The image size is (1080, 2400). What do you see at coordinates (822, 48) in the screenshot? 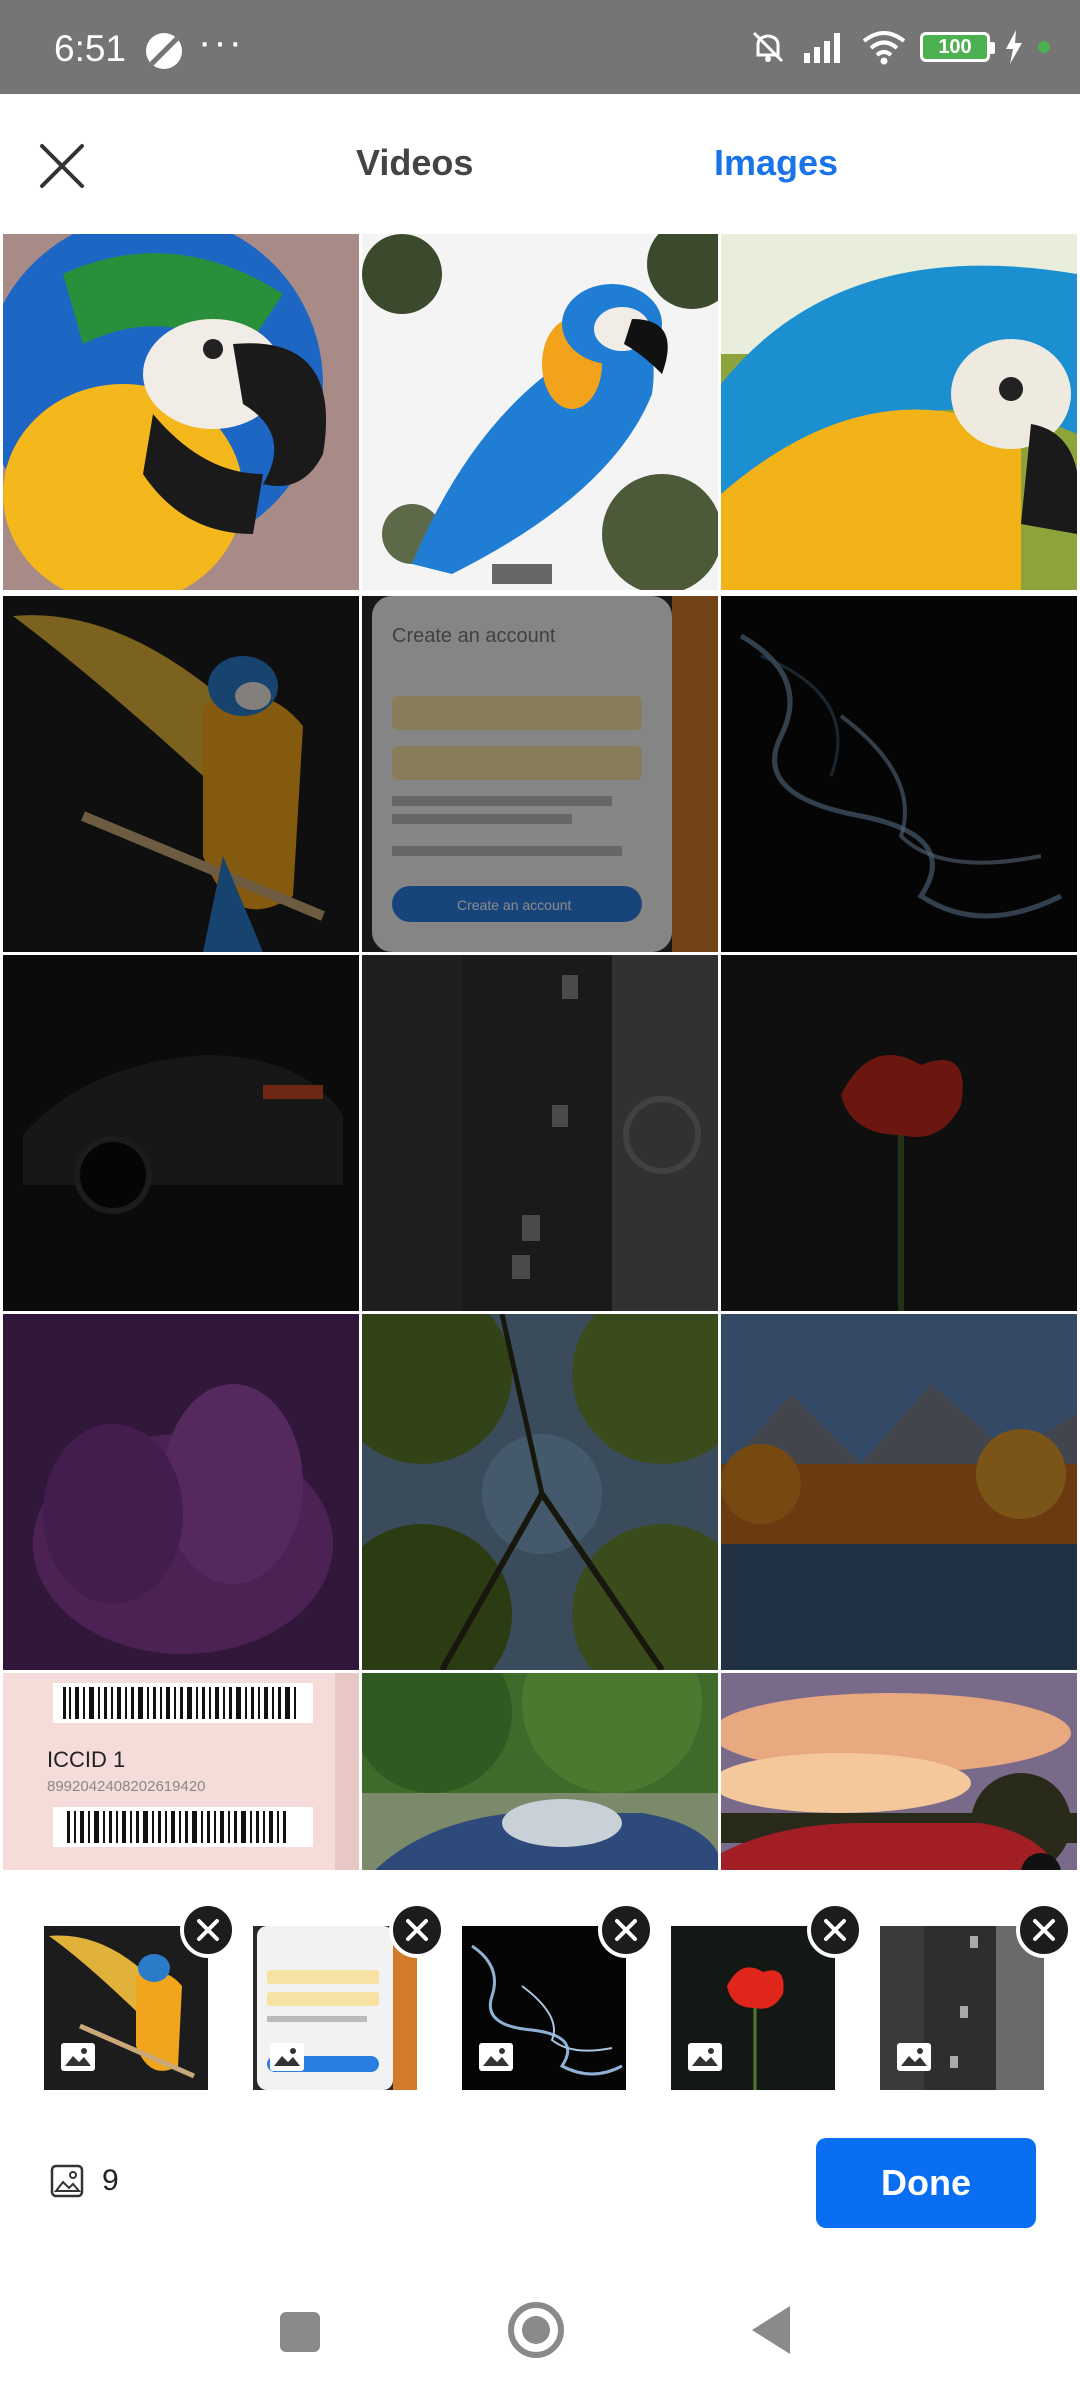
I see `signal-icon` at bounding box center [822, 48].